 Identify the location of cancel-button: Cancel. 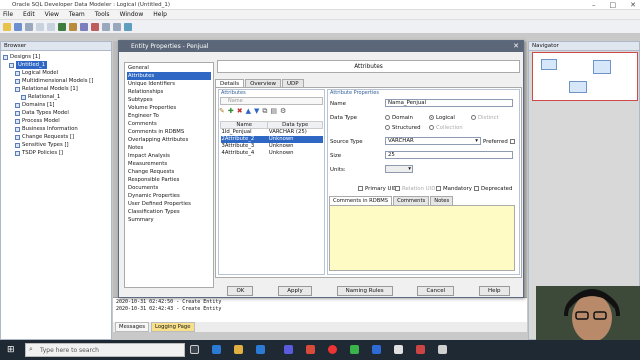
(436, 291).